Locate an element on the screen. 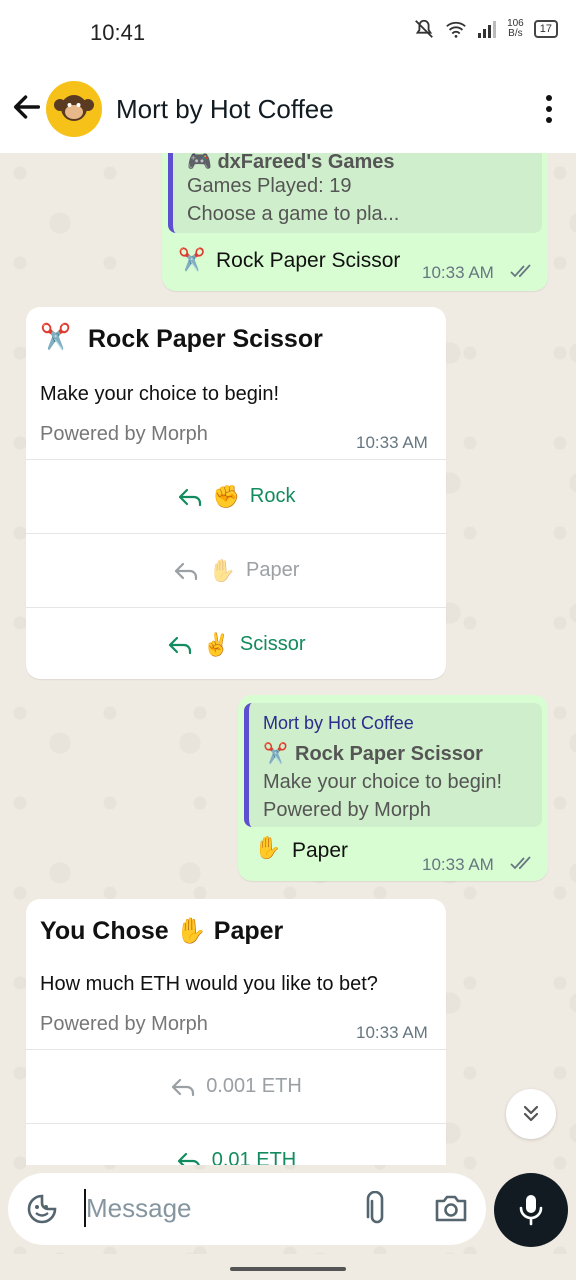 The width and height of the screenshot is (576, 1280). reply-button-0-001-eth: 0.001 ETH is located at coordinates (236, 1086).